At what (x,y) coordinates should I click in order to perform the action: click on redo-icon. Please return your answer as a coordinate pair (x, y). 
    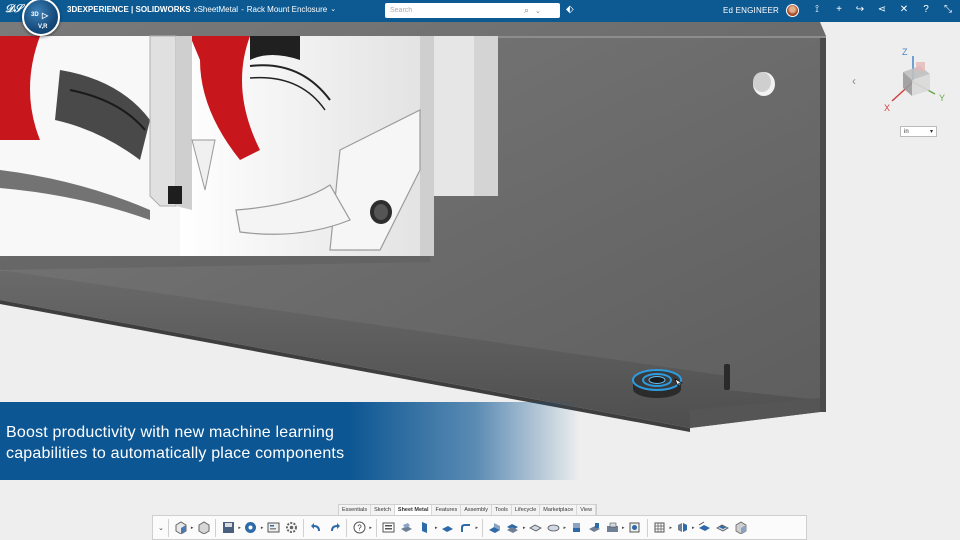
    Looking at the image, I should click on (334, 528).